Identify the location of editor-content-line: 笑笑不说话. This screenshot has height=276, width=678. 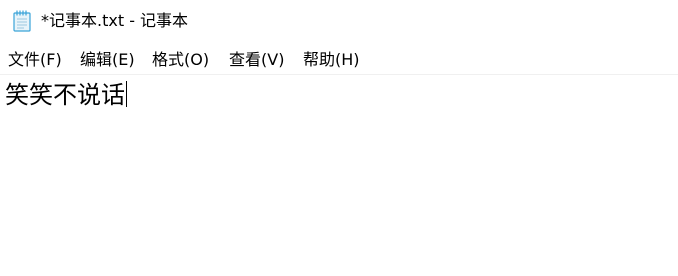
(66, 95).